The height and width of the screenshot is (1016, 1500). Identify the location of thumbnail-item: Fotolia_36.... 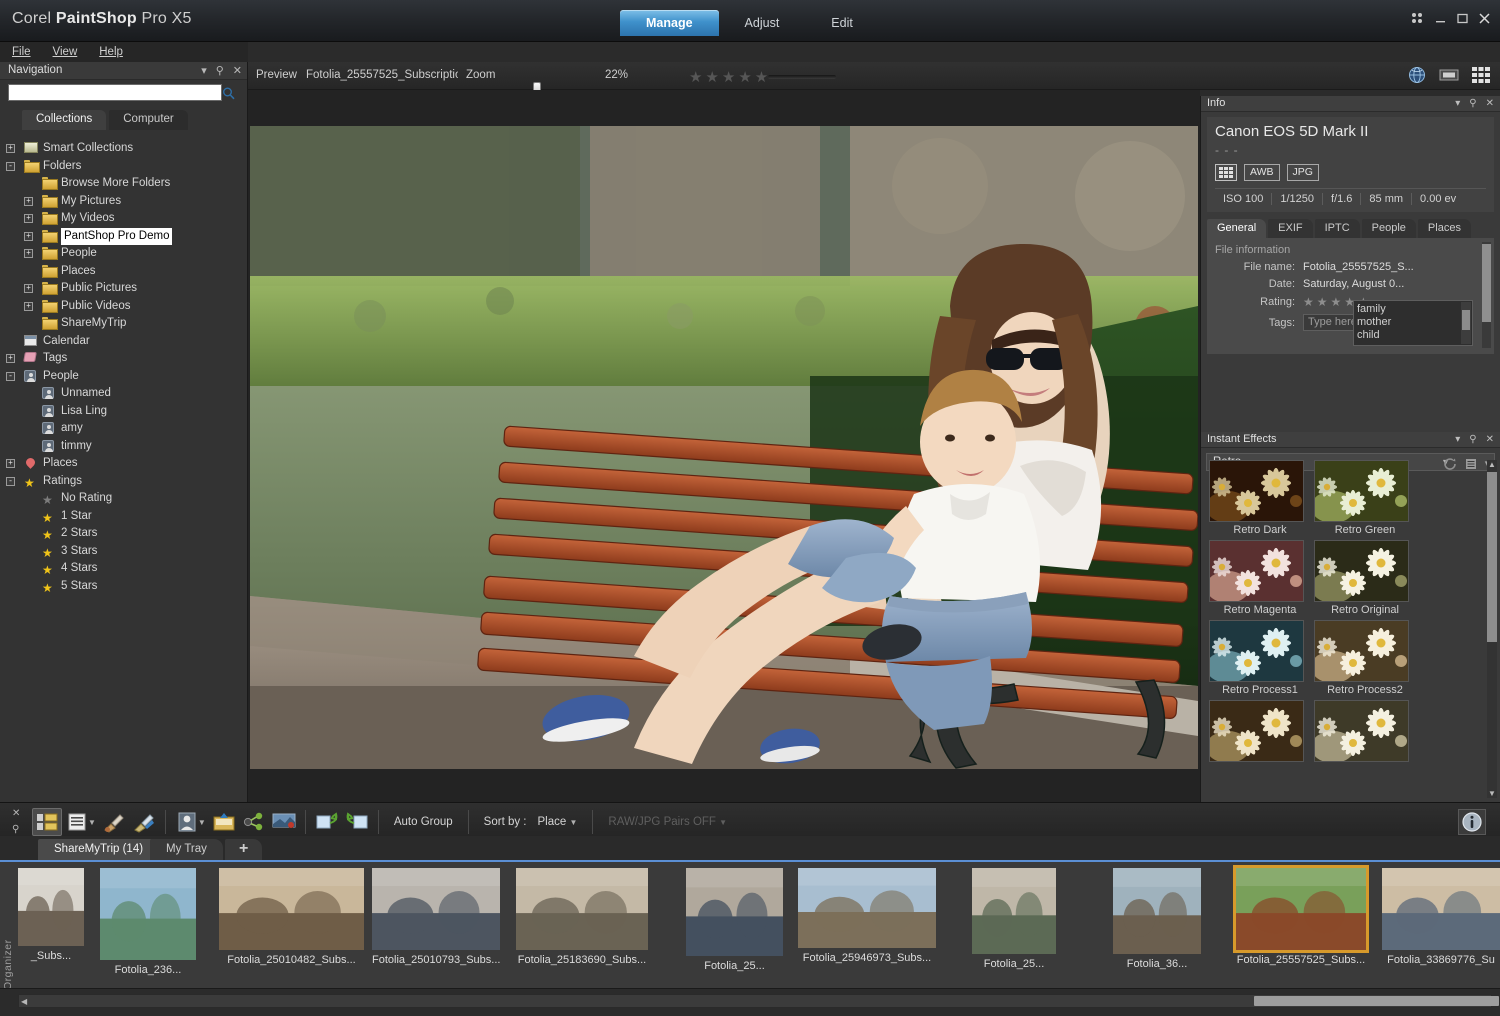
(1157, 919).